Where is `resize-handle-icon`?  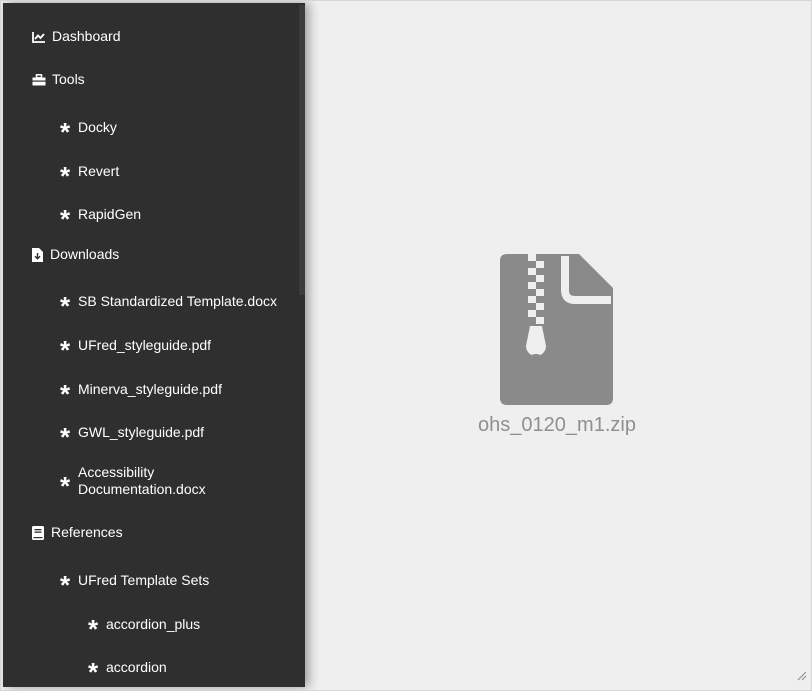 resize-handle-icon is located at coordinates (802, 677).